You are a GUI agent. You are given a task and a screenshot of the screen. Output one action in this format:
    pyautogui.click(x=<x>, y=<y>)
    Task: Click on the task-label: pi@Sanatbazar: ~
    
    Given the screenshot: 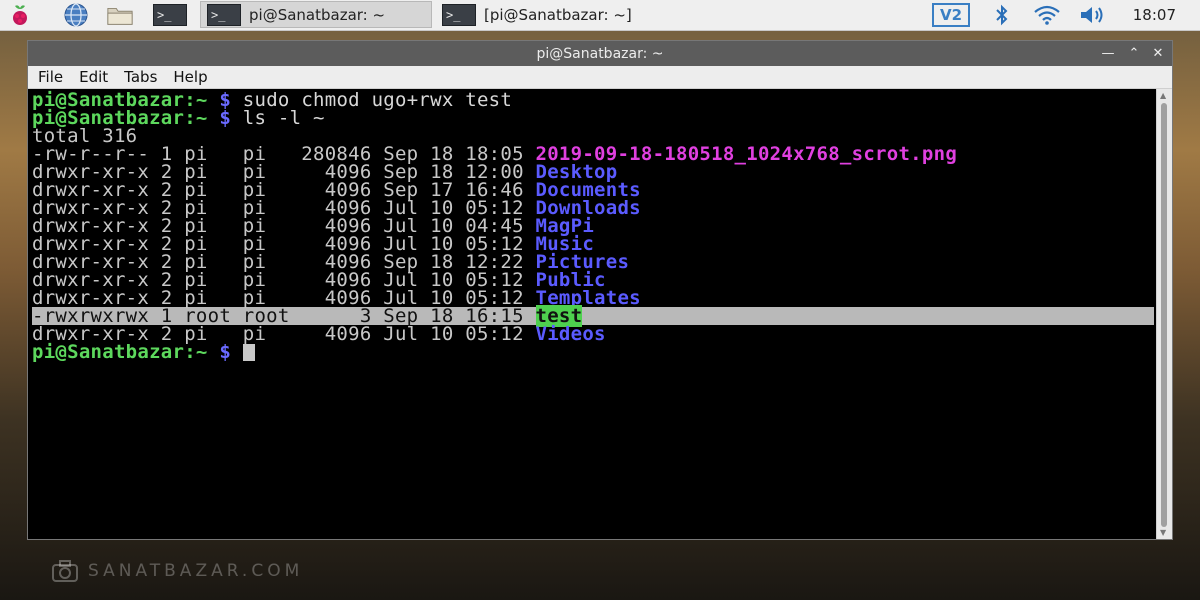 What is the action you would take?
    pyautogui.click(x=317, y=14)
    